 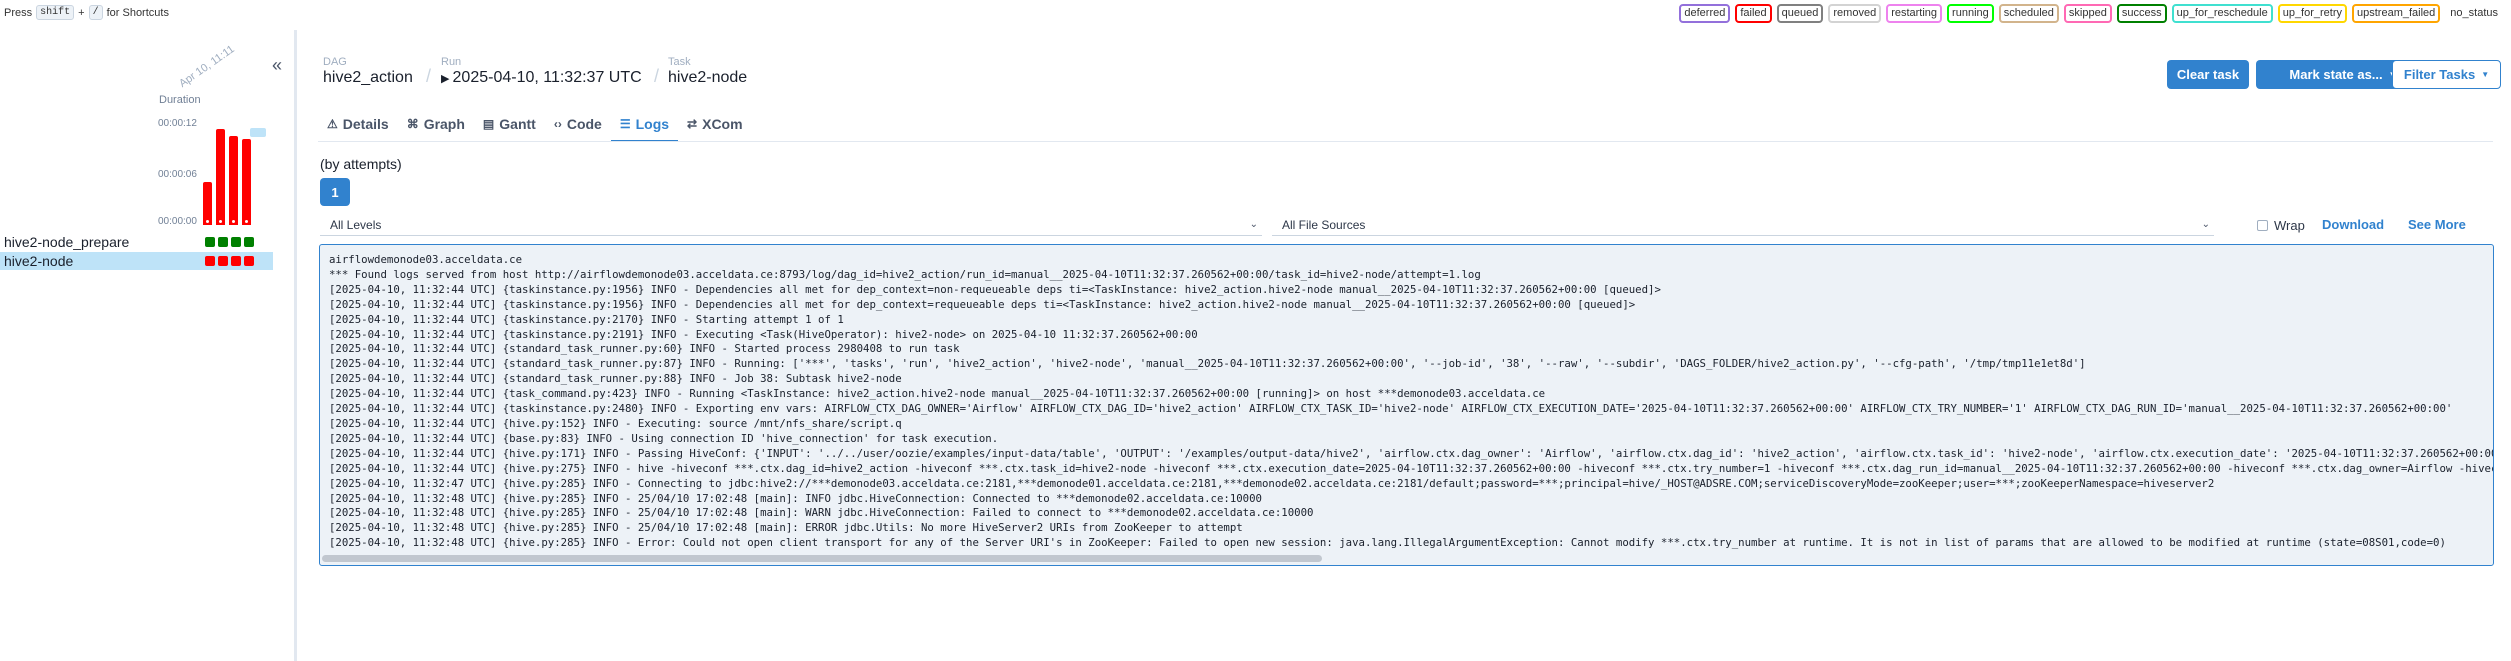 I want to click on chevron-down-icon: ▼, so click(x=2485, y=74).